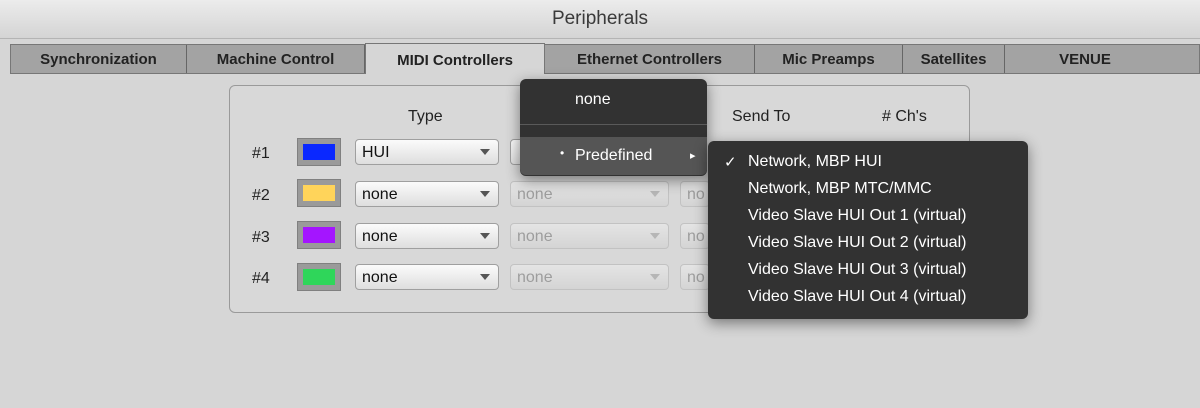  What do you see at coordinates (904, 116) in the screenshot?
I see `column-header-channels: # Ch's` at bounding box center [904, 116].